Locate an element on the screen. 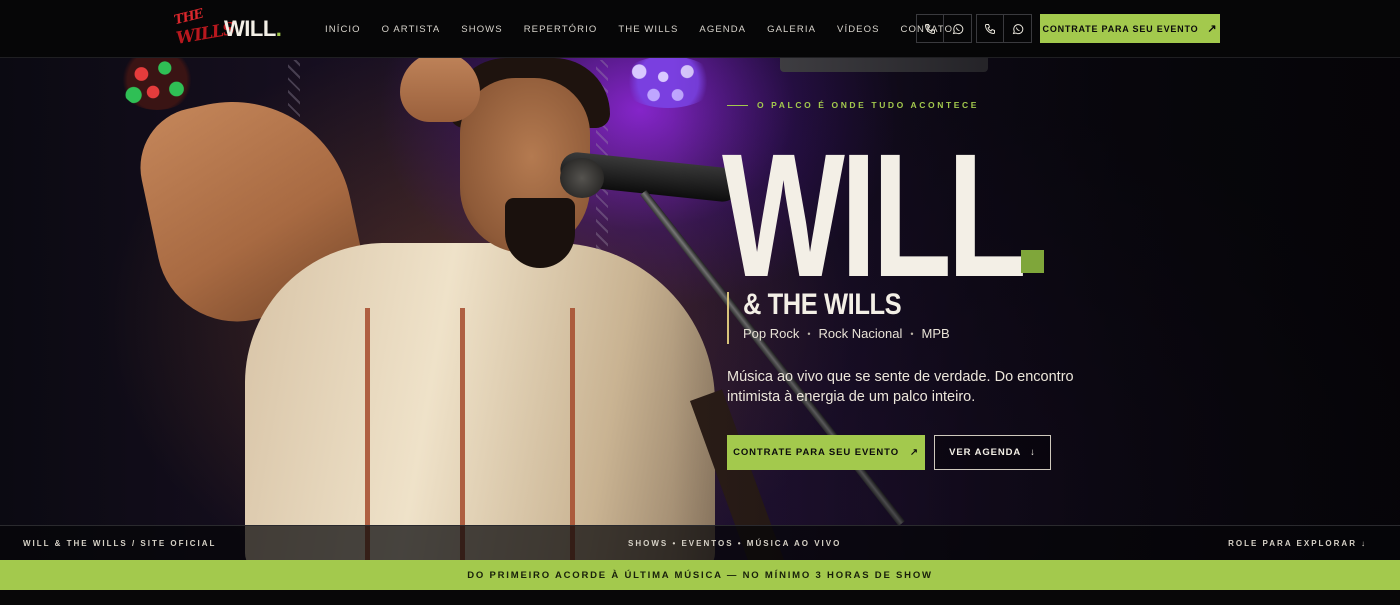  genre-list: Pop Rock • Rock Nacional • MPB is located at coordinates (846, 333).